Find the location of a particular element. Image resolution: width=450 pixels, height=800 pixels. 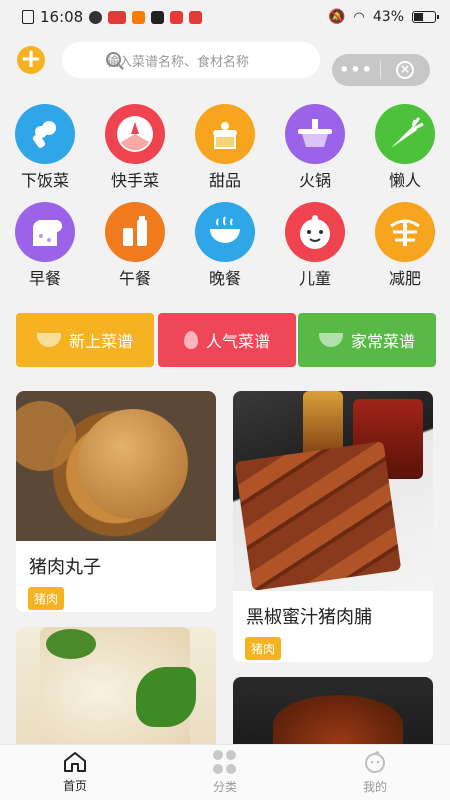

category-item: 懒人 is located at coordinates (405, 147).